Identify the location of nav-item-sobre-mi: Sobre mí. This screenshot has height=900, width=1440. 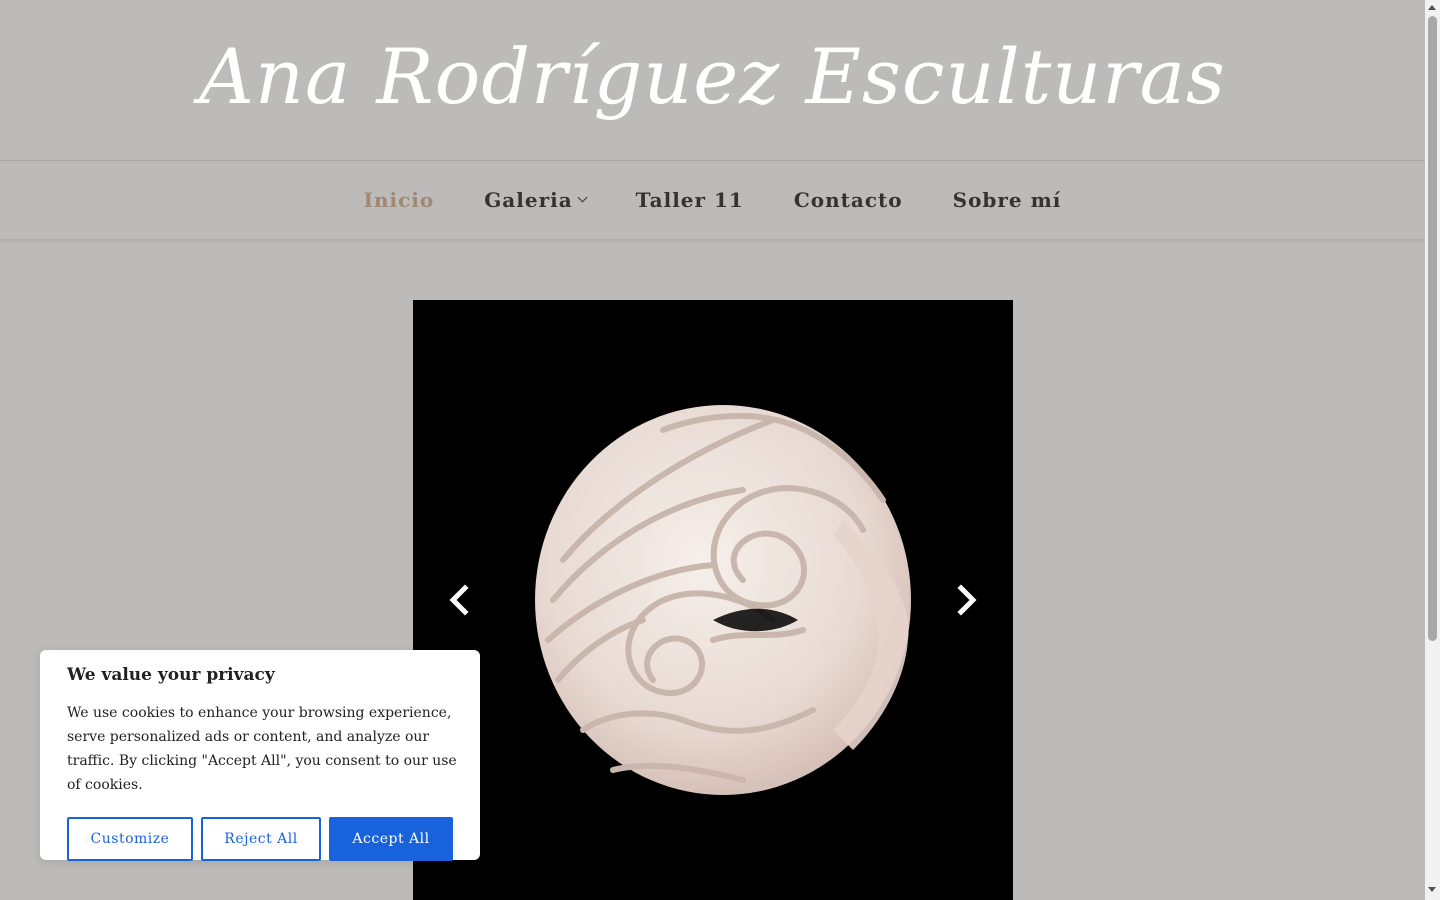
(1007, 200).